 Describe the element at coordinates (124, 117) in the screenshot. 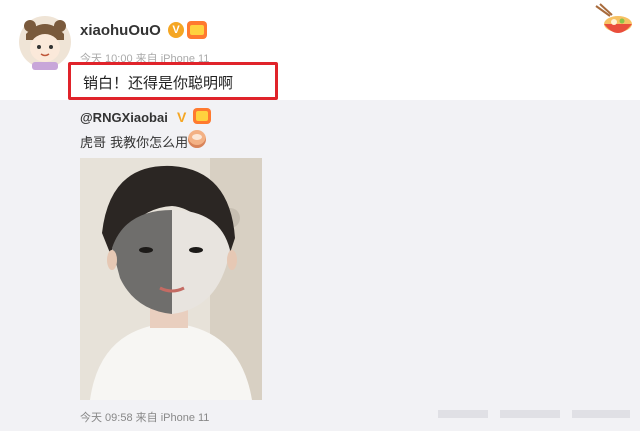

I see `repost-username: @RNGXiaobai` at that location.